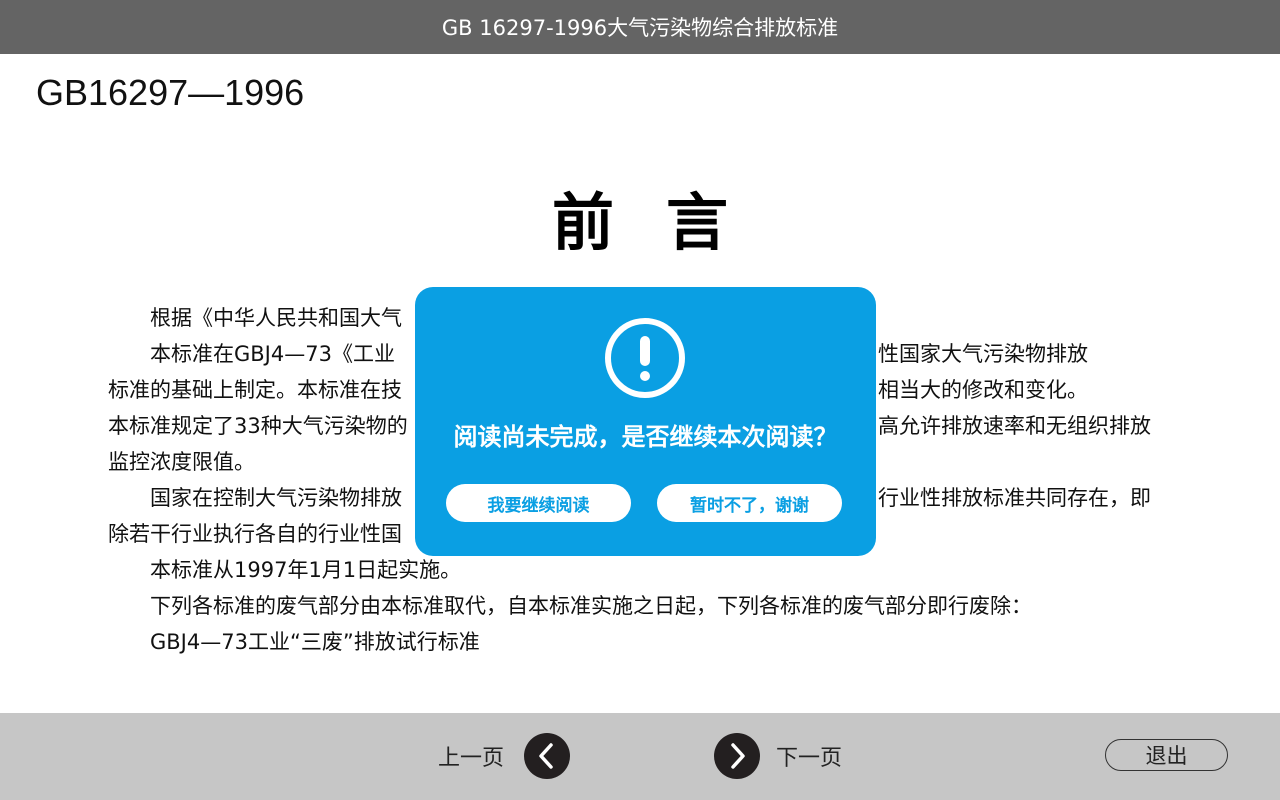 The width and height of the screenshot is (1280, 800). What do you see at coordinates (181, 462) in the screenshot?
I see `paragraph-text: 监控浓度限值。` at bounding box center [181, 462].